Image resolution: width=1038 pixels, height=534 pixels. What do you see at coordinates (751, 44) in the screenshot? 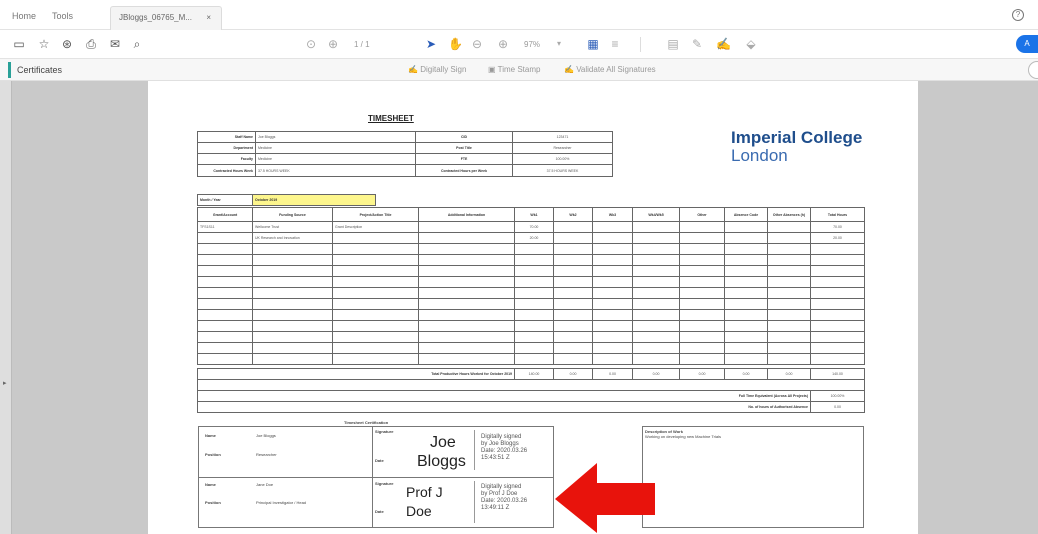
I see `stamp-icon: ⬙` at bounding box center [751, 44].